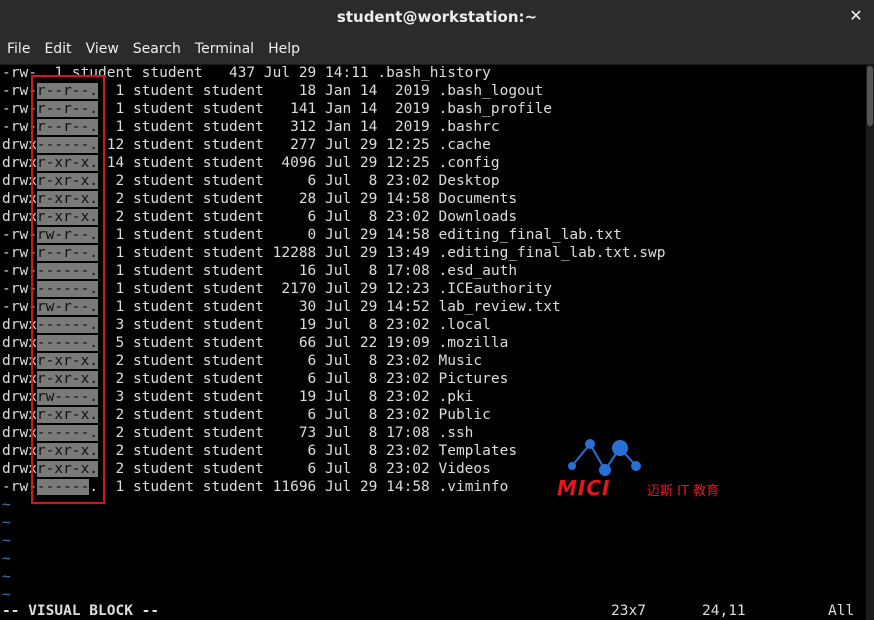 This screenshot has width=874, height=620. I want to click on menu-edit: Edit, so click(57, 49).